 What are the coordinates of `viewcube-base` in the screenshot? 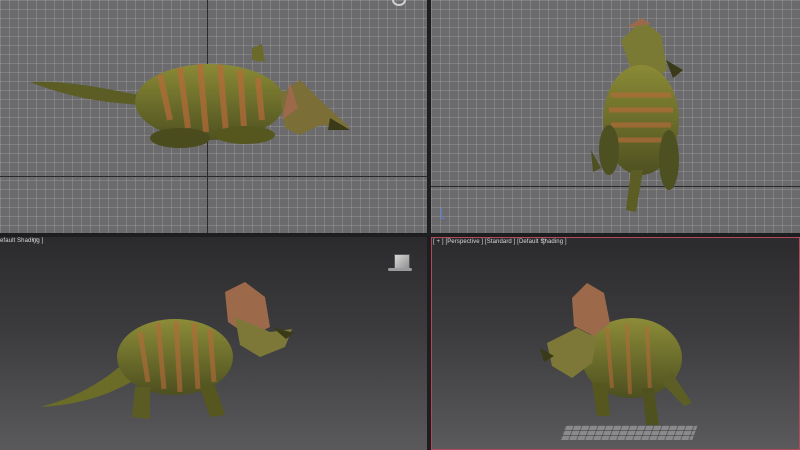 It's located at (400, 269).